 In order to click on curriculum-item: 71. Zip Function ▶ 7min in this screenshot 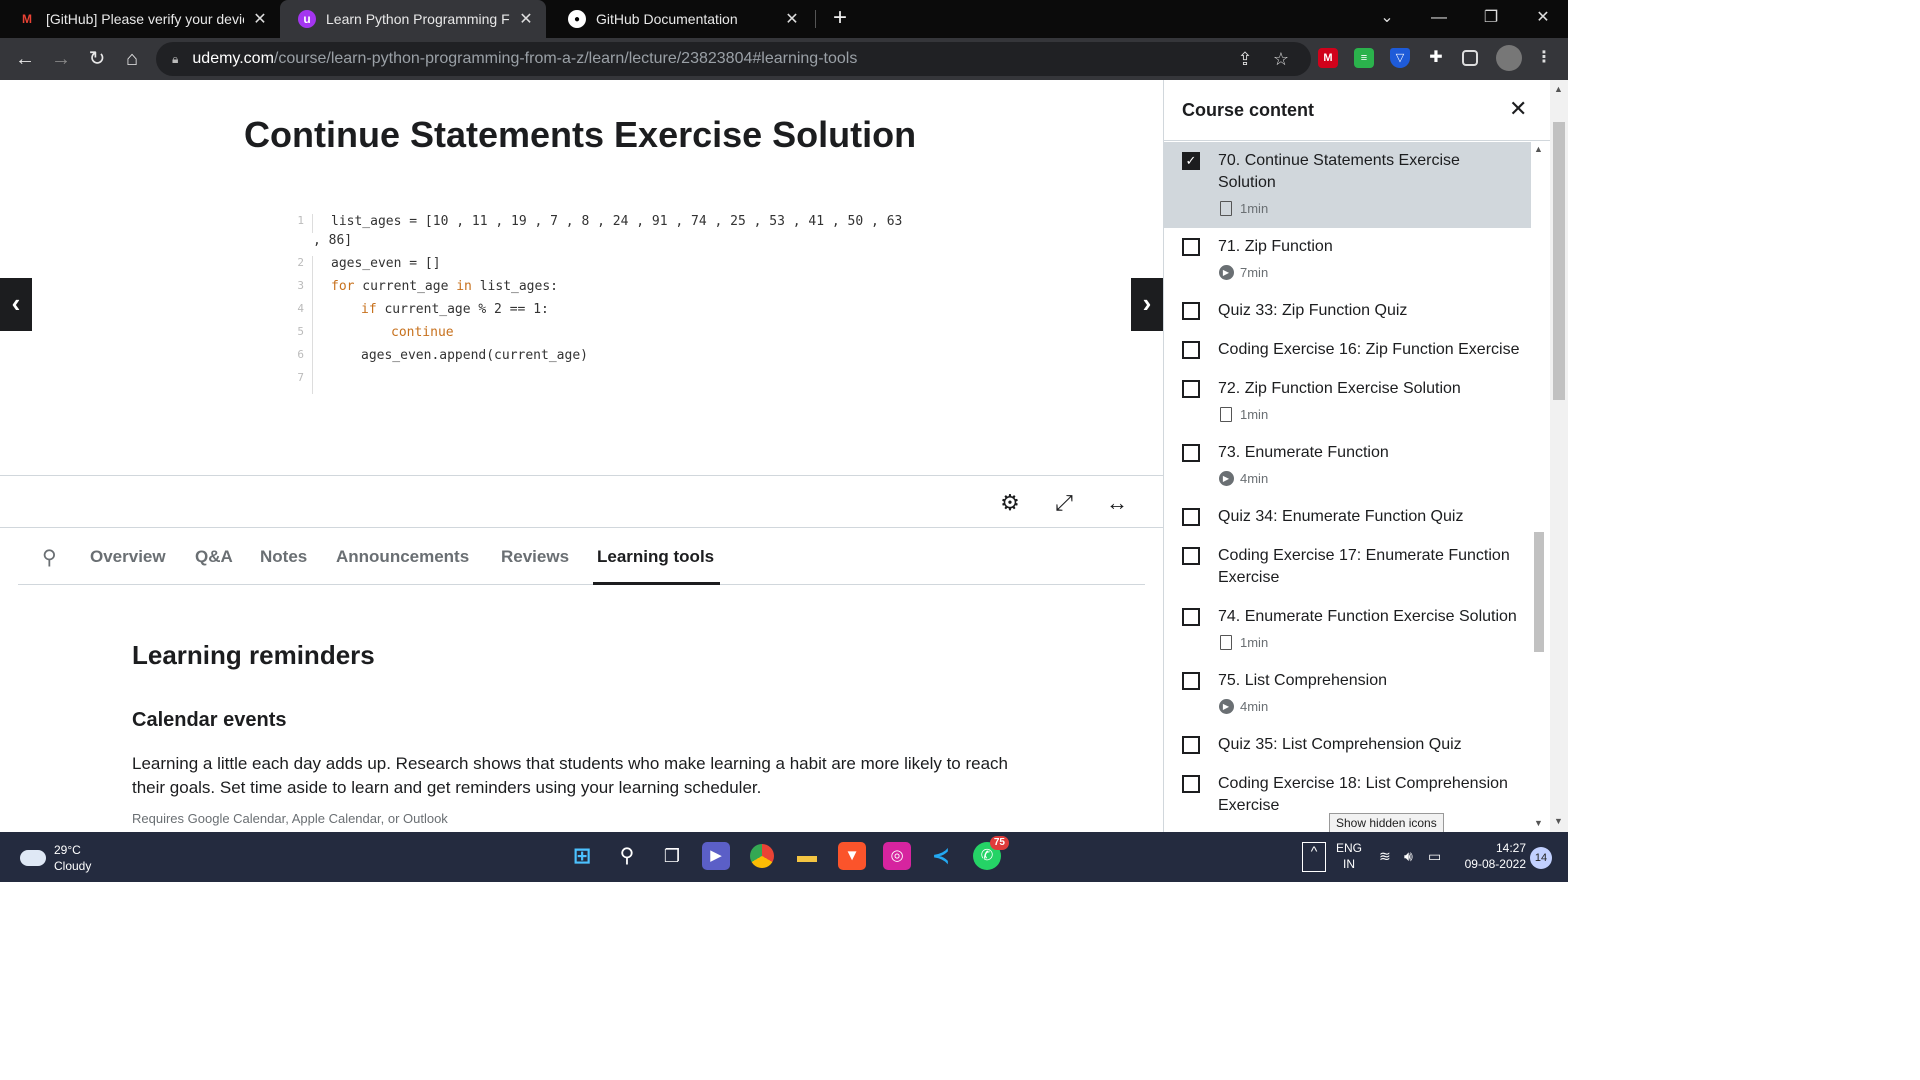, I will do `click(1347, 260)`.